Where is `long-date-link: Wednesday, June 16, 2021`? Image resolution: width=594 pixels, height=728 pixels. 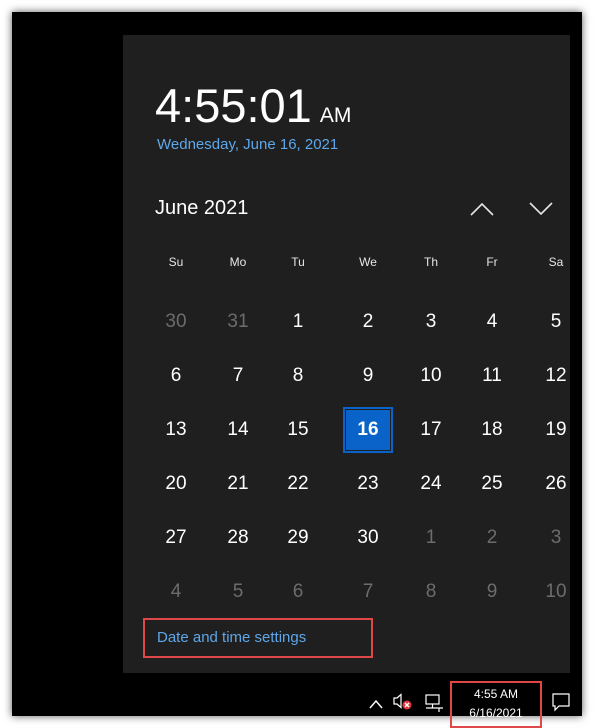
long-date-link: Wednesday, June 16, 2021 is located at coordinates (247, 144).